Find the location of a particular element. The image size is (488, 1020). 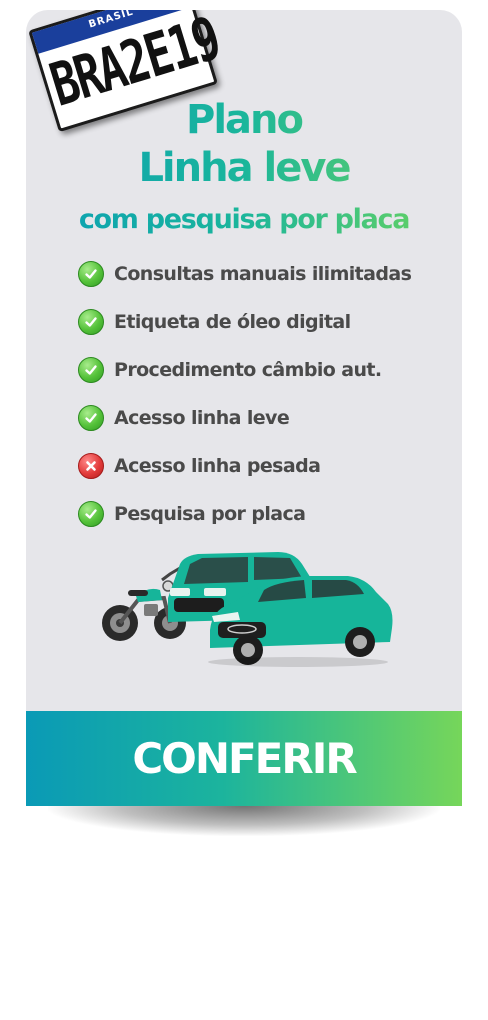

feature-label: Acesso linha pesada is located at coordinates (217, 466).